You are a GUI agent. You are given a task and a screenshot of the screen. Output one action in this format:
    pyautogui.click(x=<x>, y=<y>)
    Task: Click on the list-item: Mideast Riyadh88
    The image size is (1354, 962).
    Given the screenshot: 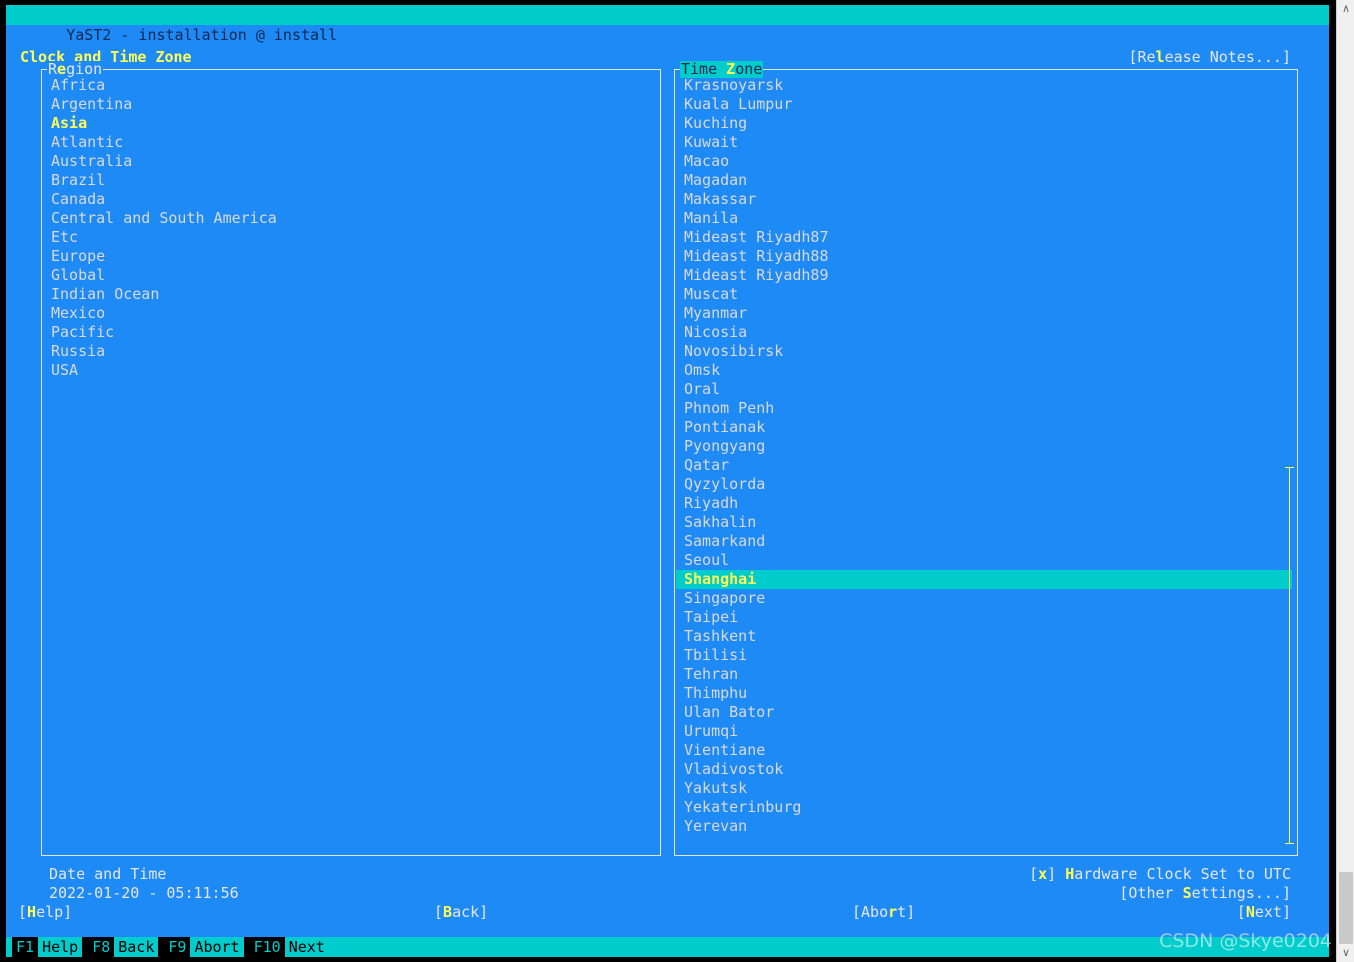 What is the action you would take?
    pyautogui.click(x=986, y=256)
    